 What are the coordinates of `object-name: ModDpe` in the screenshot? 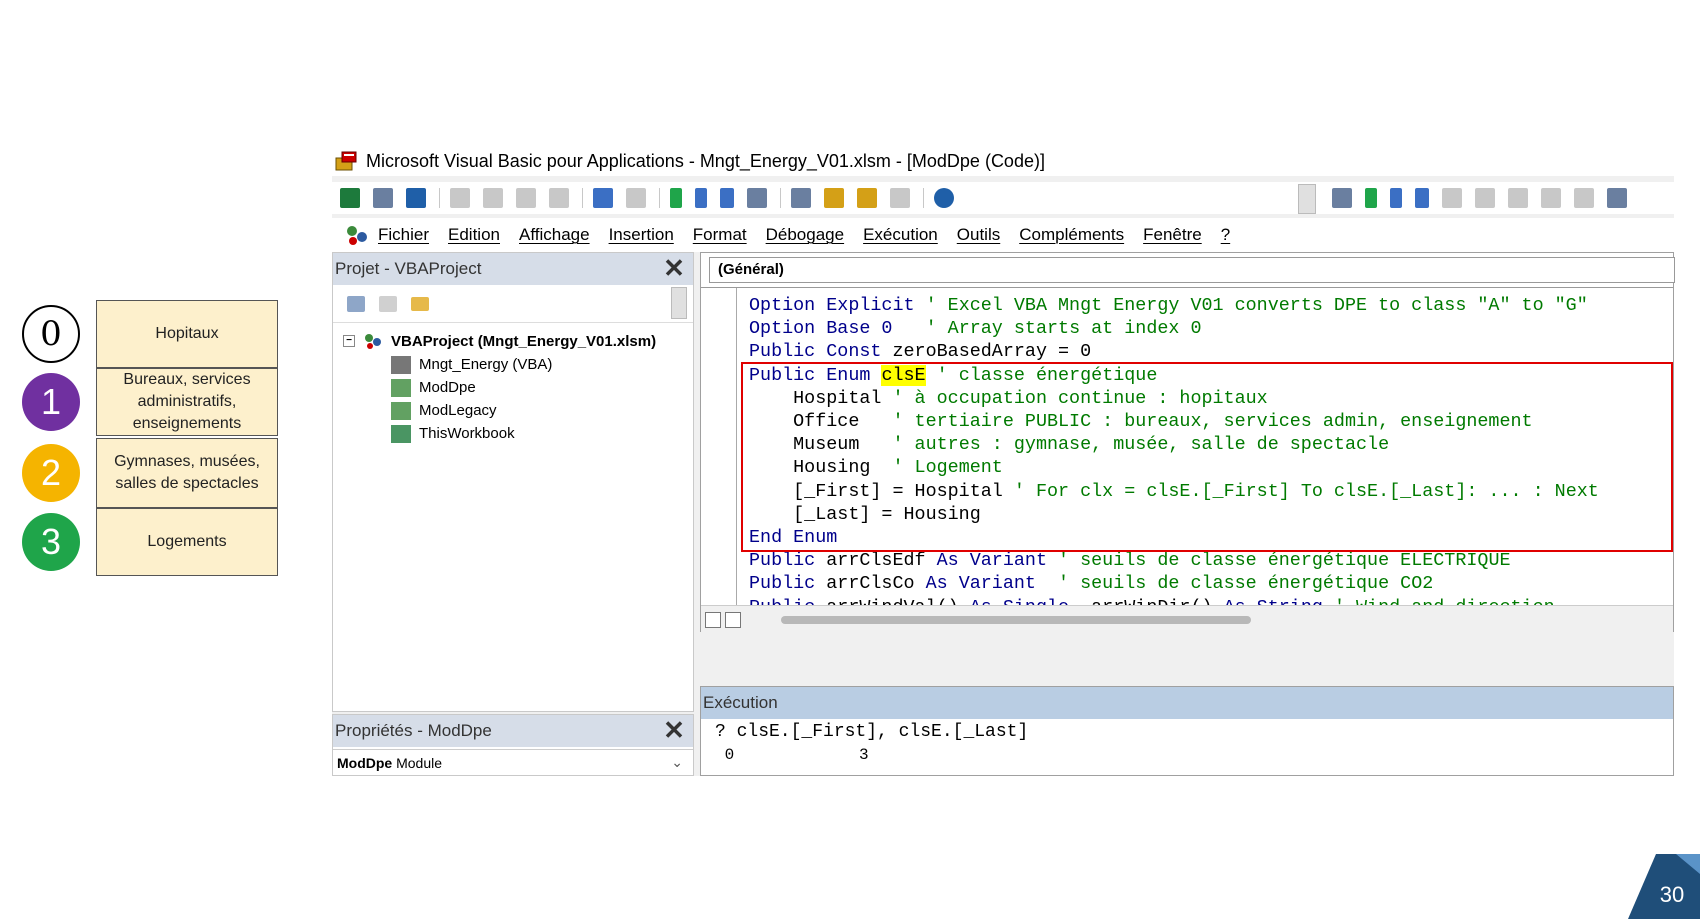 It's located at (365, 762).